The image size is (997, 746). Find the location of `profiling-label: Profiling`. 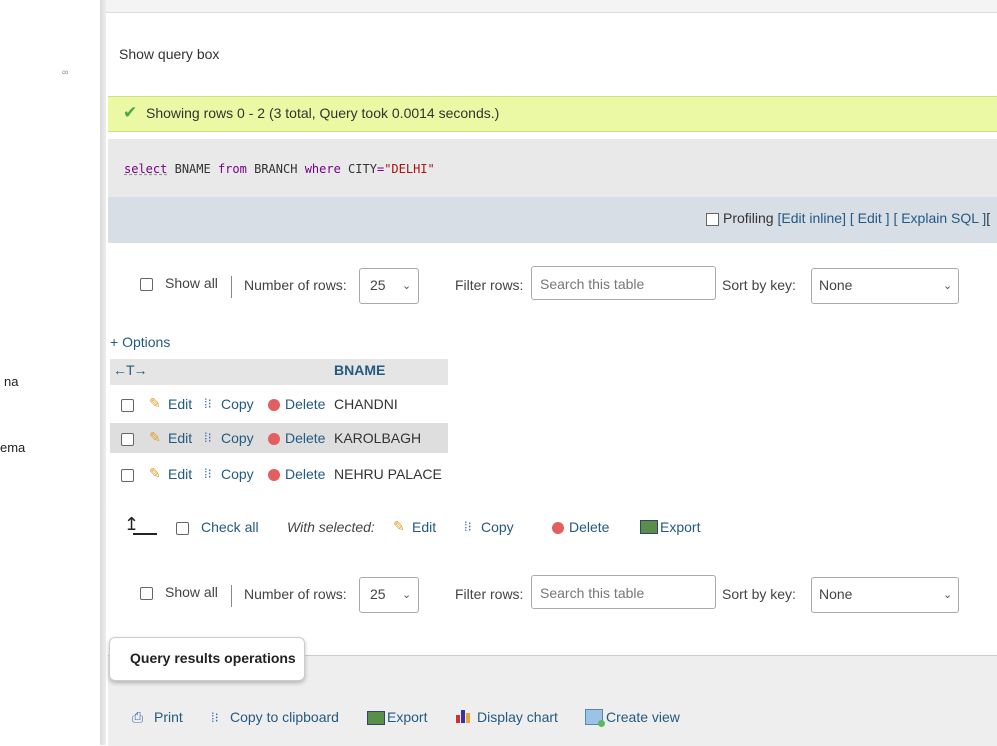

profiling-label: Profiling is located at coordinates (748, 218).